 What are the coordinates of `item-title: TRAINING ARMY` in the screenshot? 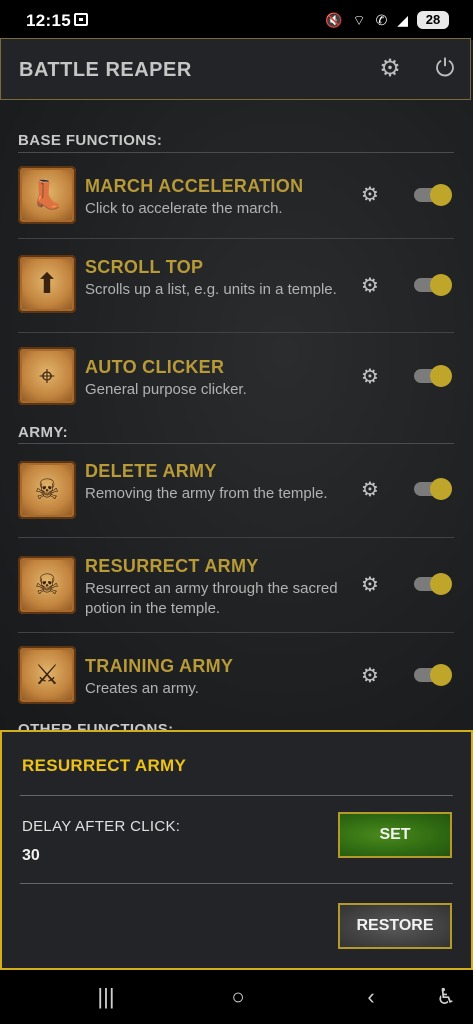 It's located at (159, 666).